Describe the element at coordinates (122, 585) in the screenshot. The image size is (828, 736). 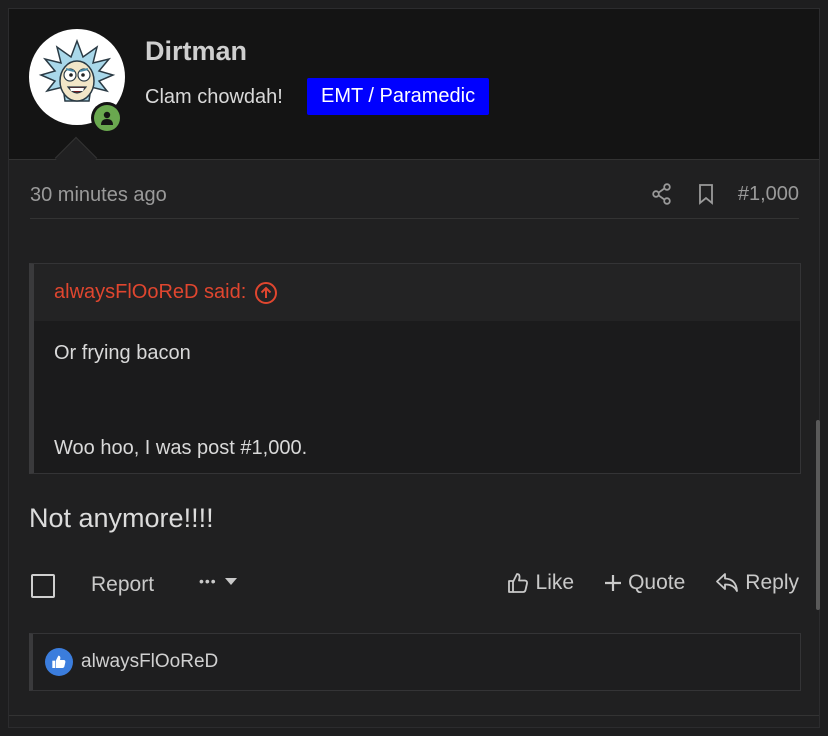
I see `report-button: Report` at that location.